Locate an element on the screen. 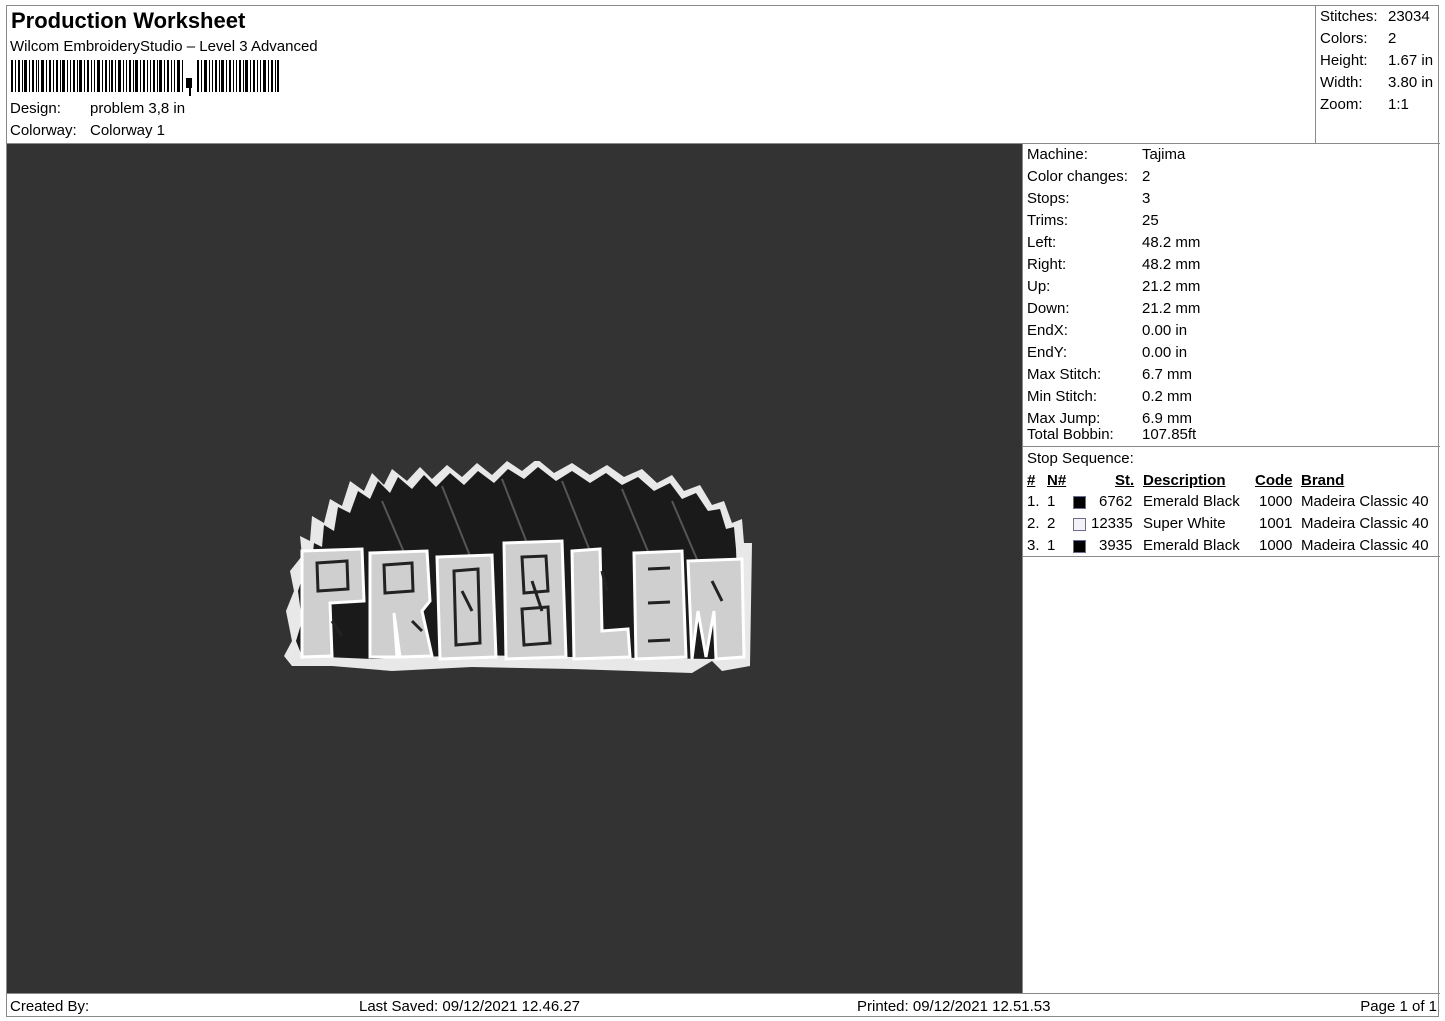  max-stitch-value: 6.7 mm is located at coordinates (1167, 374).